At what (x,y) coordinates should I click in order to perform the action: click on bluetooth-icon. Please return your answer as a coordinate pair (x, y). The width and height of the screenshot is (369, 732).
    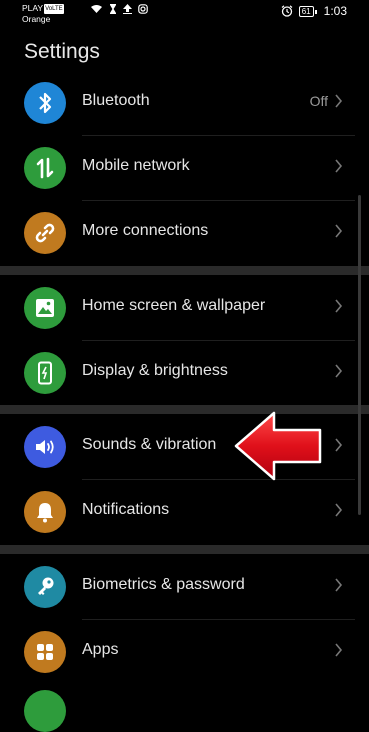
    Looking at the image, I should click on (45, 103).